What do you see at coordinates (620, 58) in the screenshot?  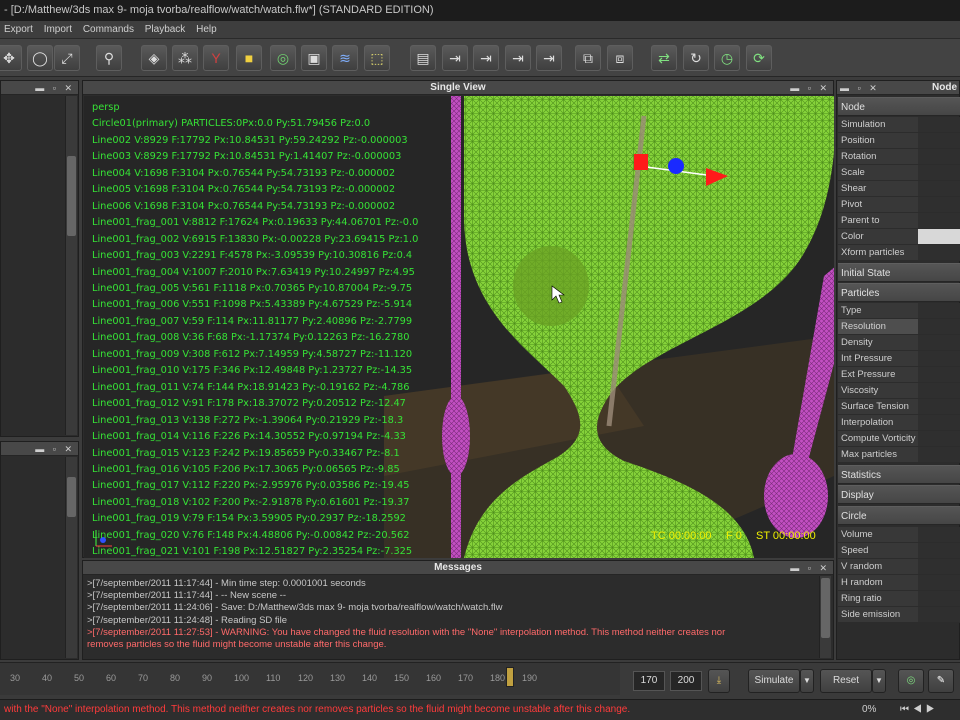 I see `render-icon: ⧈` at bounding box center [620, 58].